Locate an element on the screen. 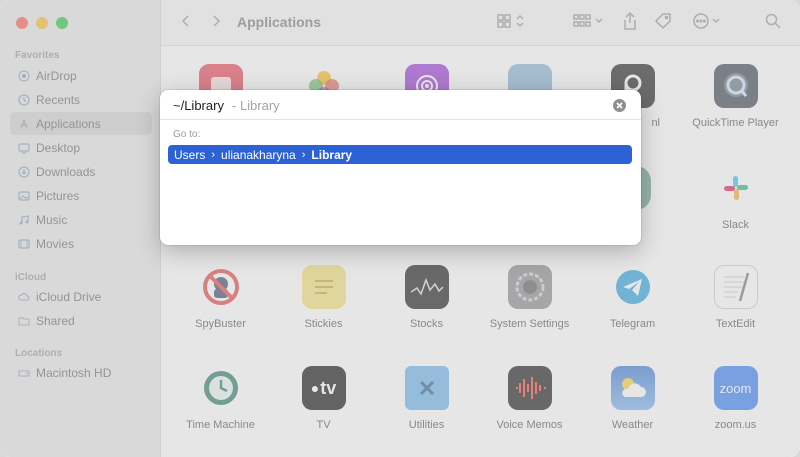  view-mode-button is located at coordinates (512, 23).